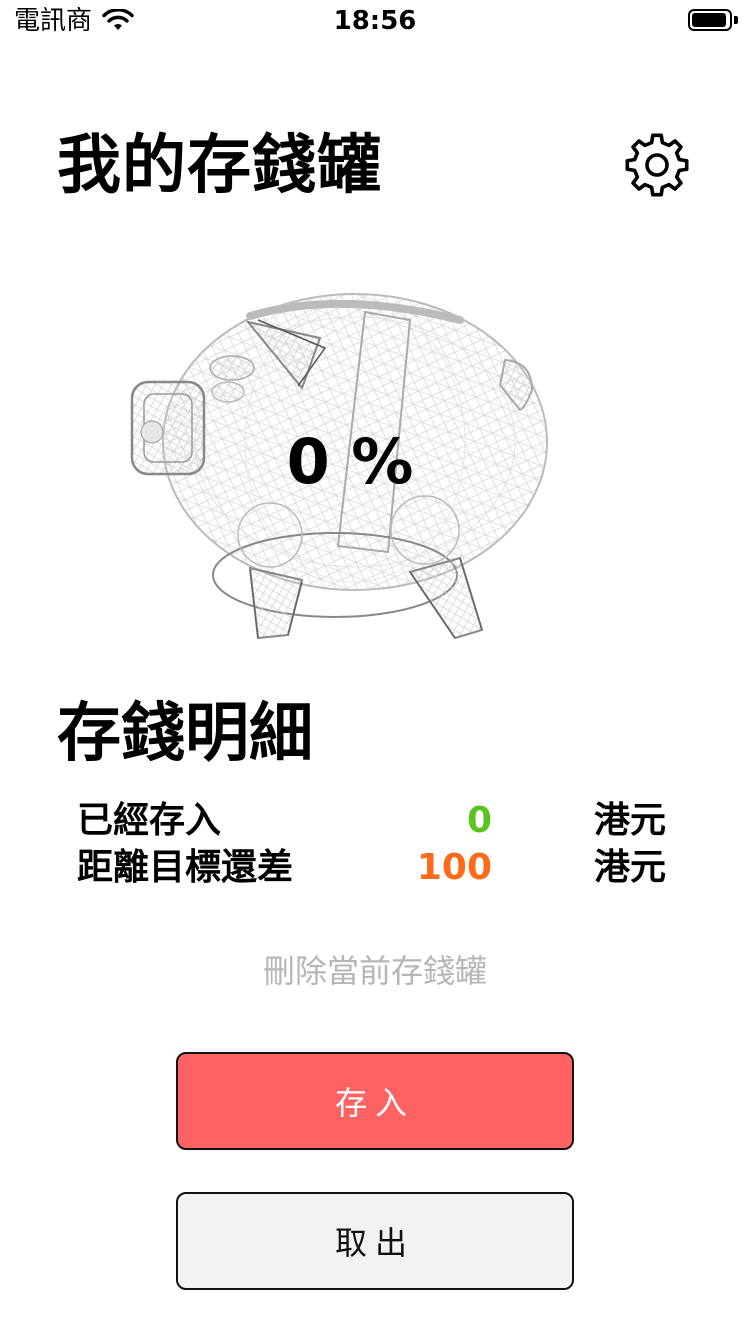 The height and width of the screenshot is (1334, 750). What do you see at coordinates (219, 166) in the screenshot?
I see `page-title: 我的存錢罐` at bounding box center [219, 166].